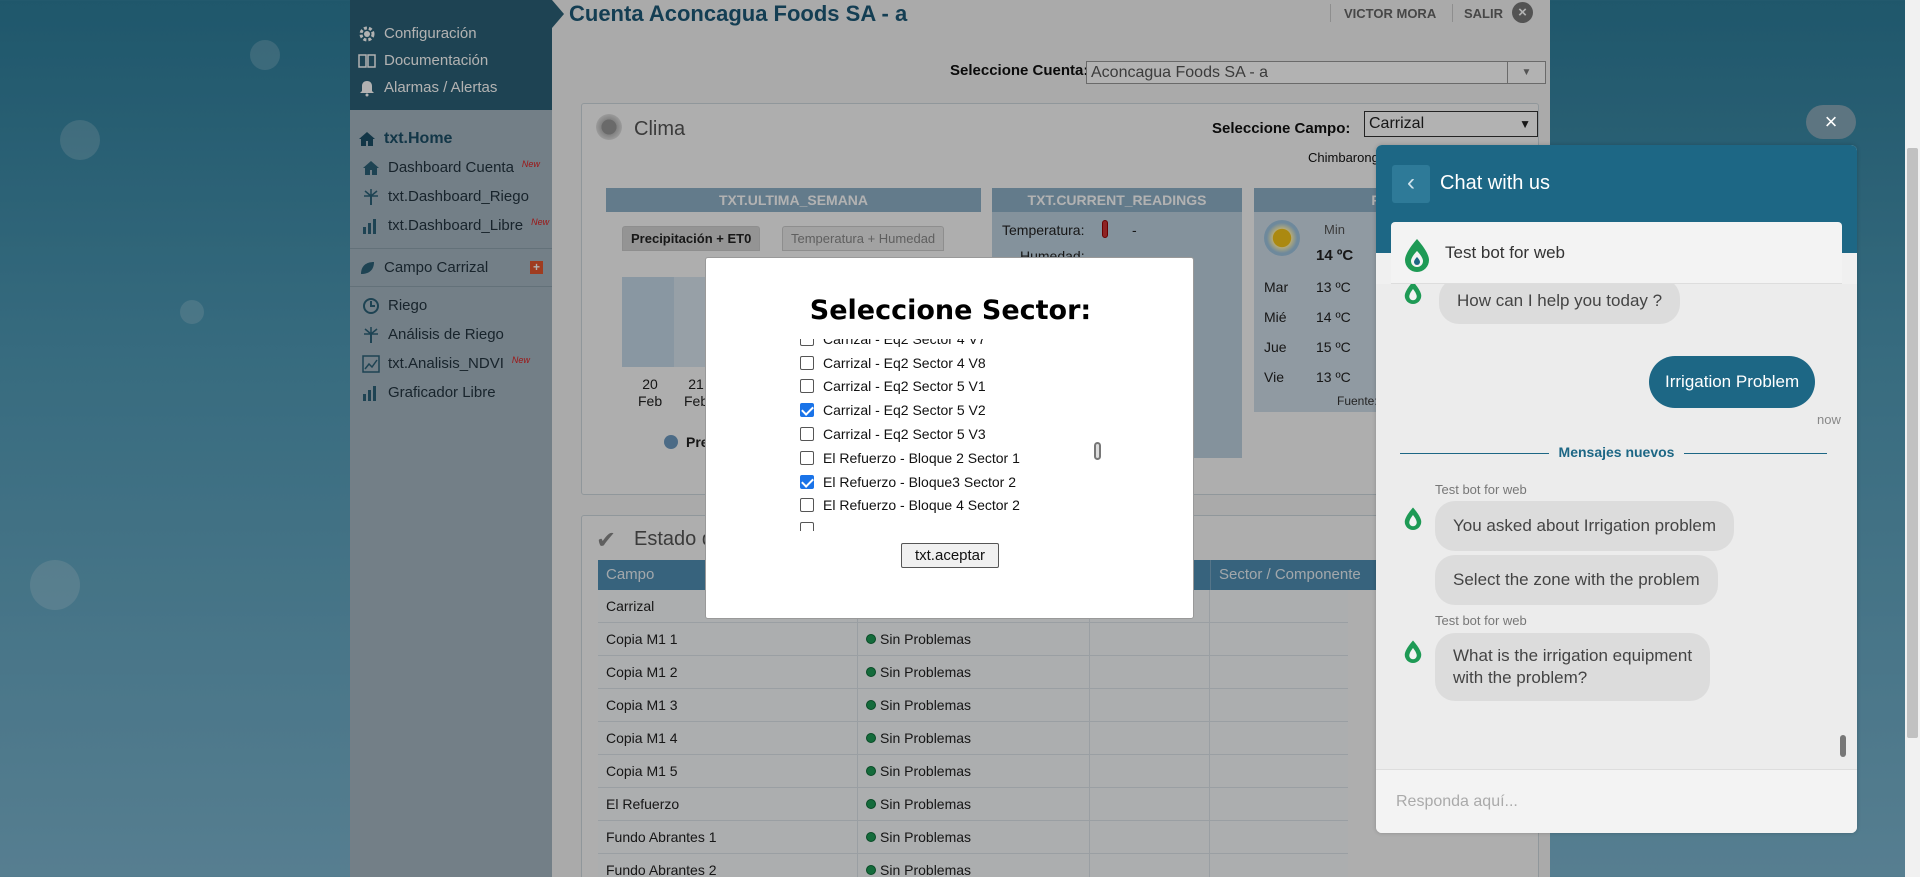  Describe the element at coordinates (921, 505) in the screenshot. I see `sector-label: El Refuerzo - Bloque 4 Sector 2` at that location.